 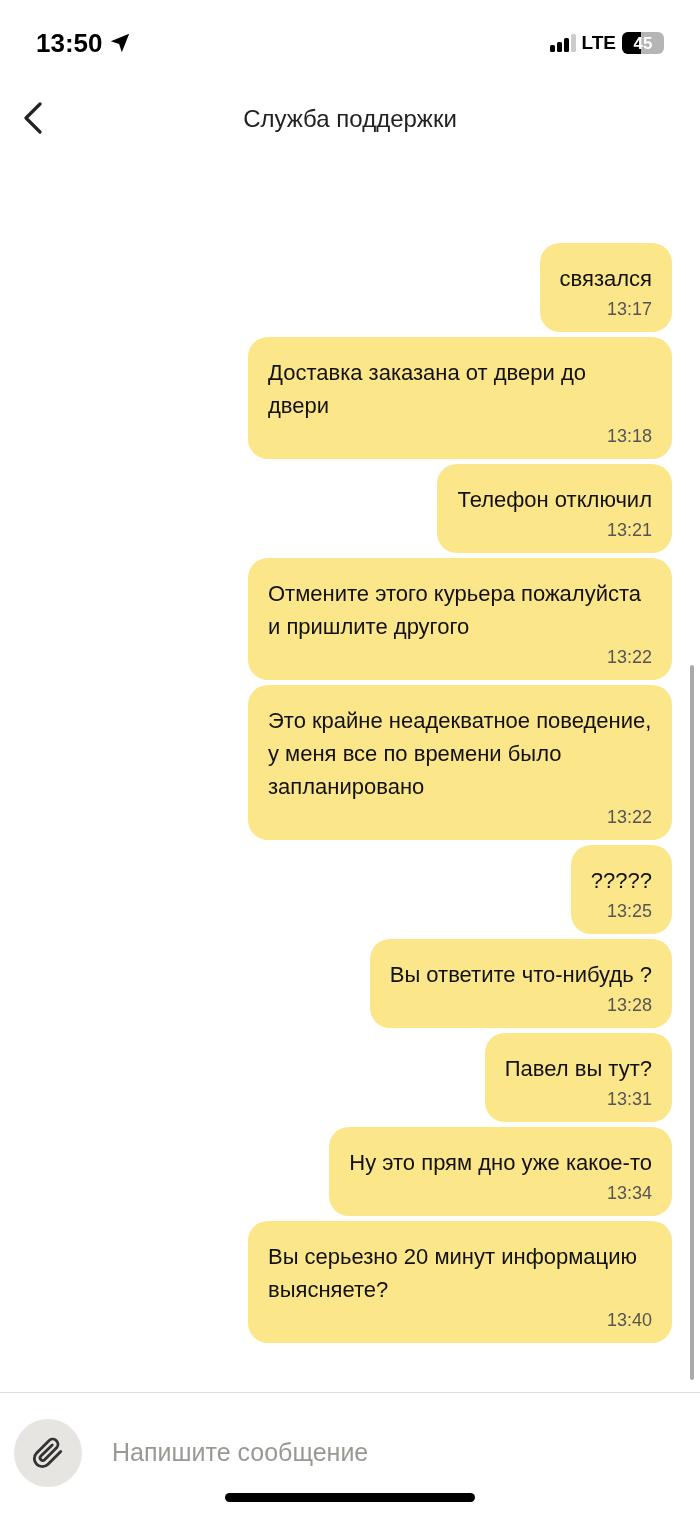 I want to click on message-time: 13:40, so click(x=629, y=1320).